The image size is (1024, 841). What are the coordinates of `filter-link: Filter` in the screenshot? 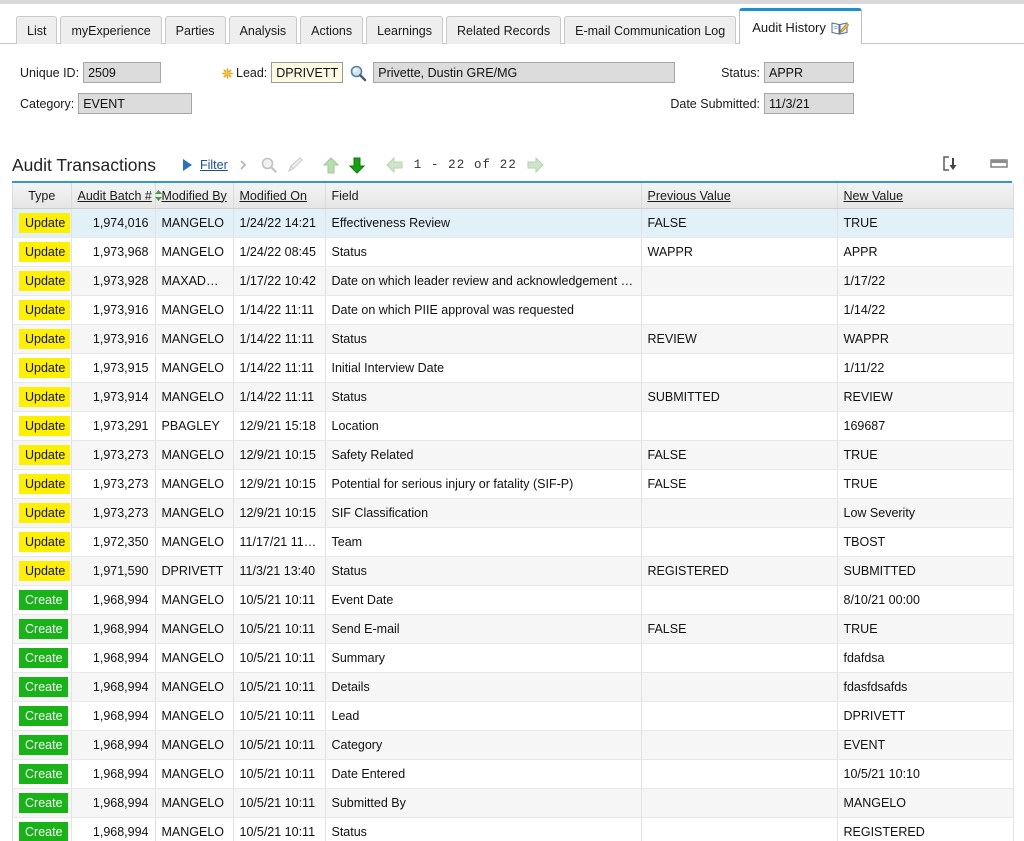 It's located at (214, 165).